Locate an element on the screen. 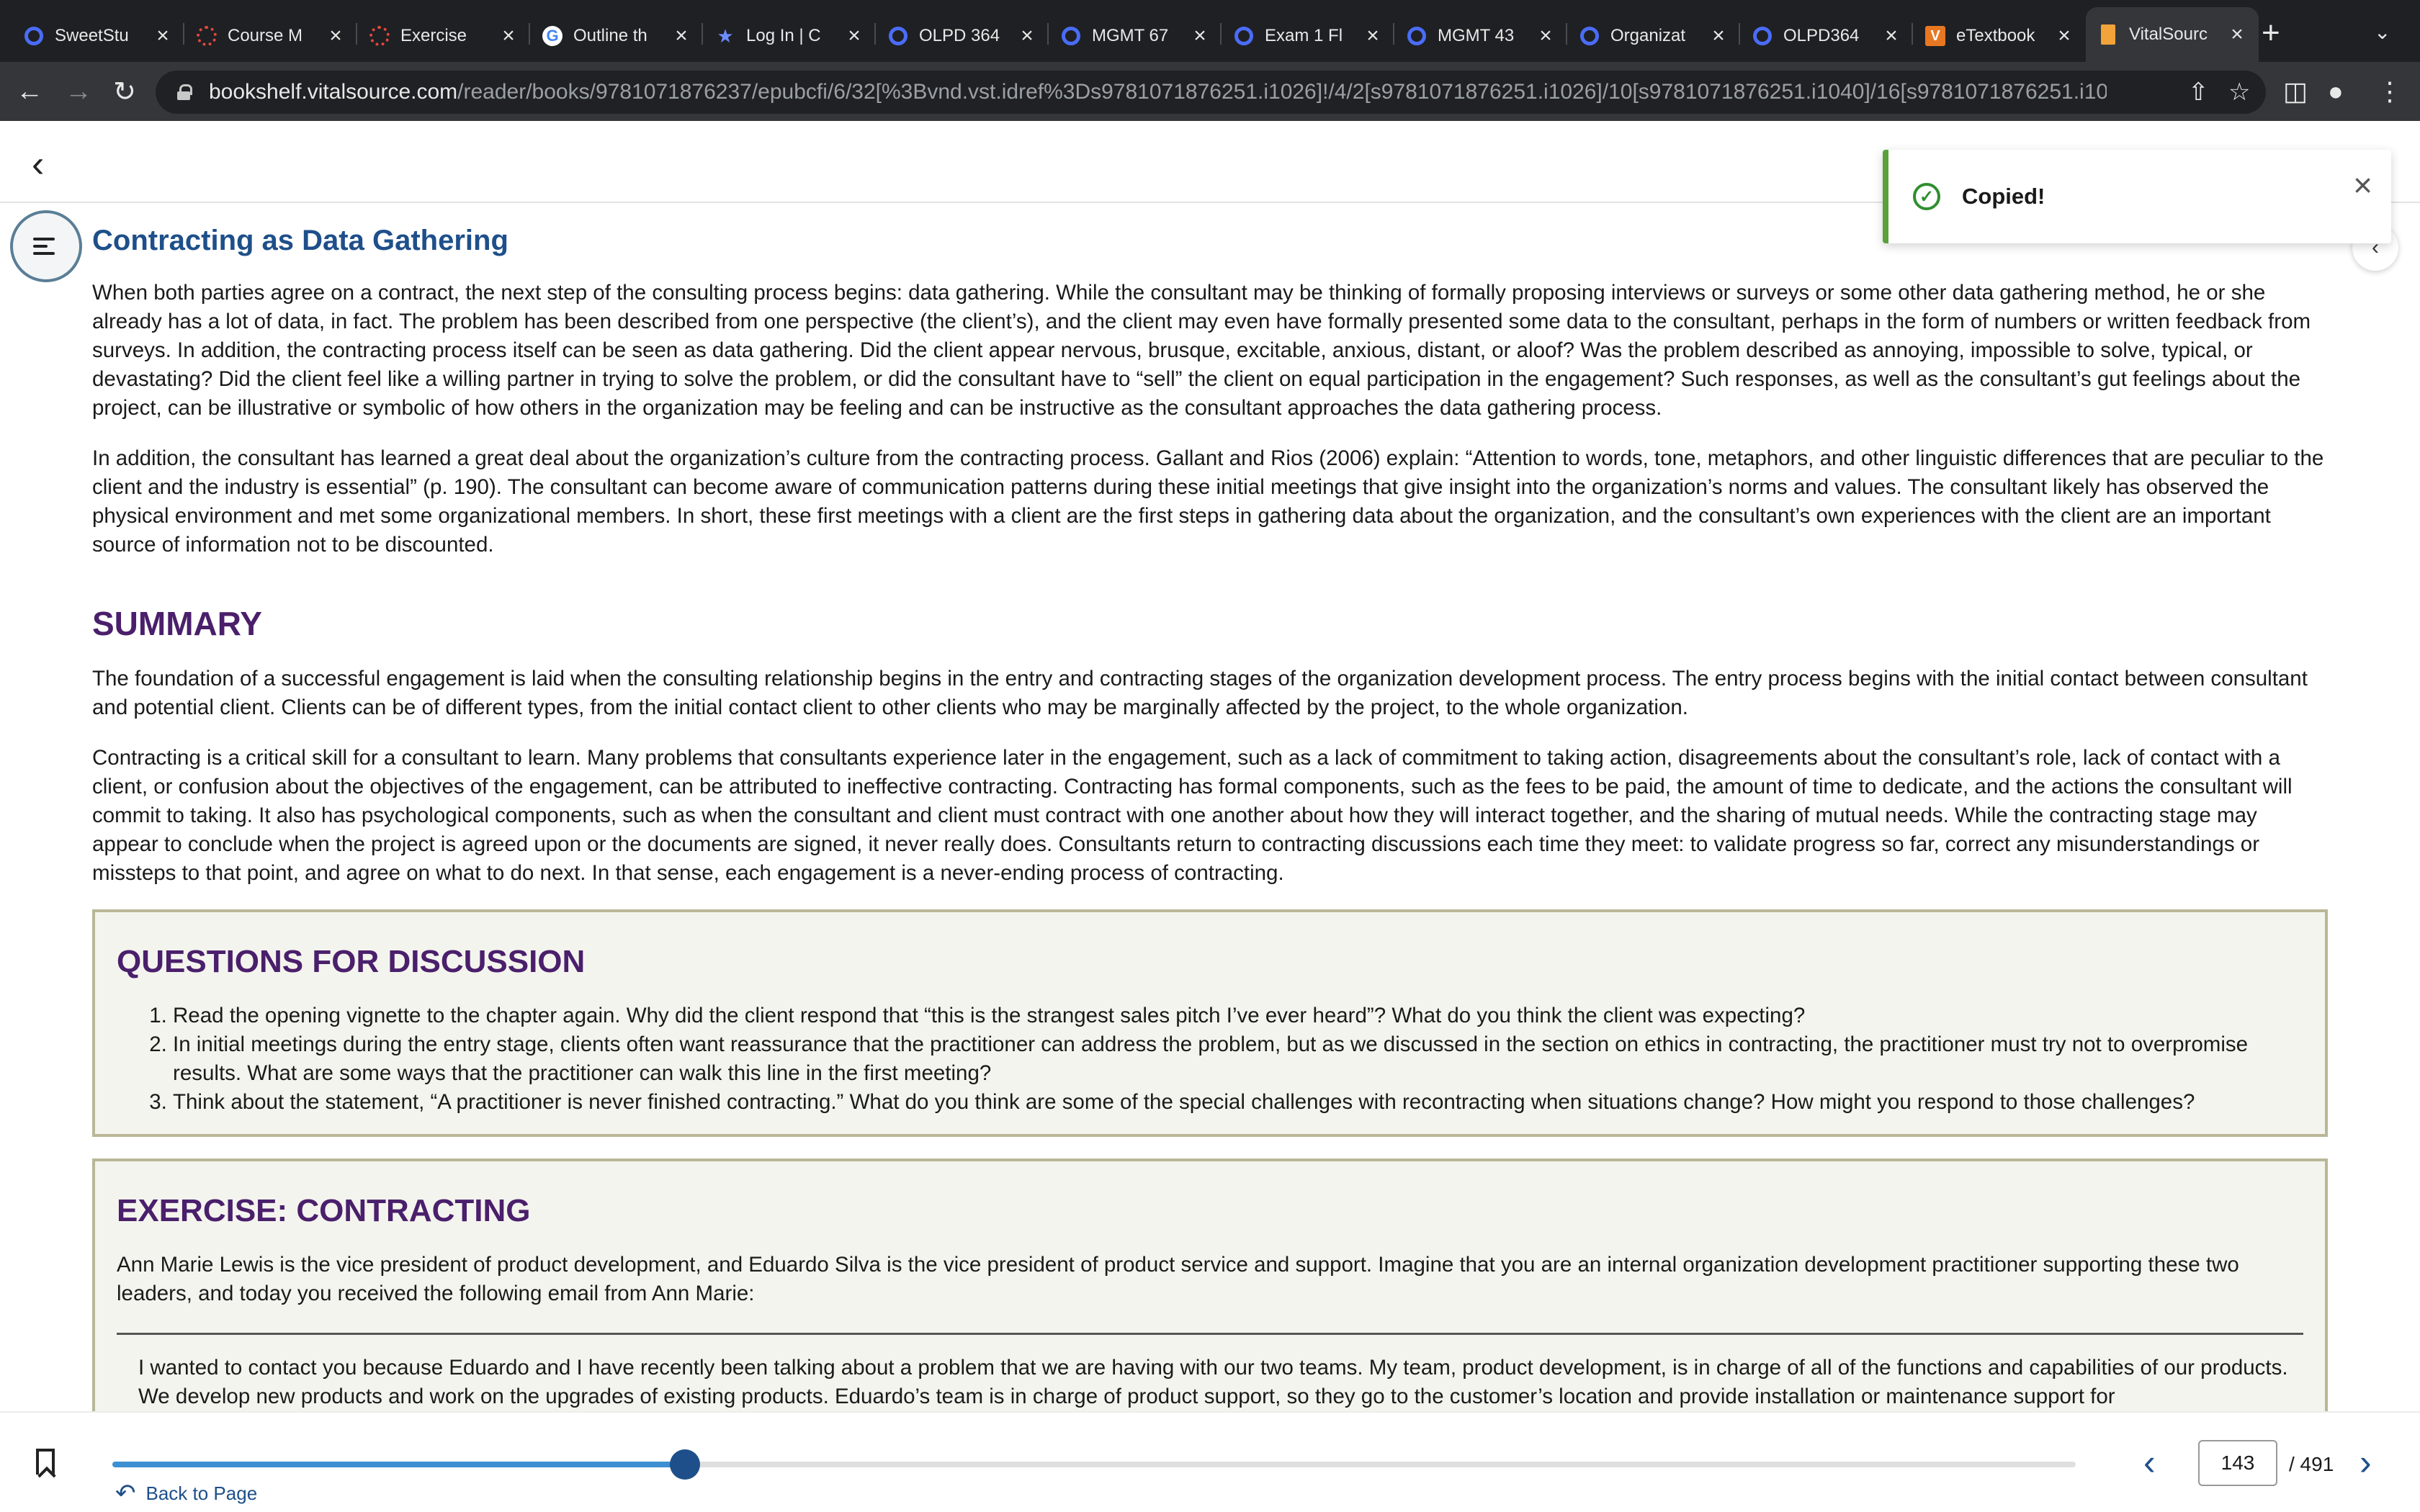 This screenshot has width=2420, height=1512. browser-tab: OLPD 364 × is located at coordinates (963, 36).